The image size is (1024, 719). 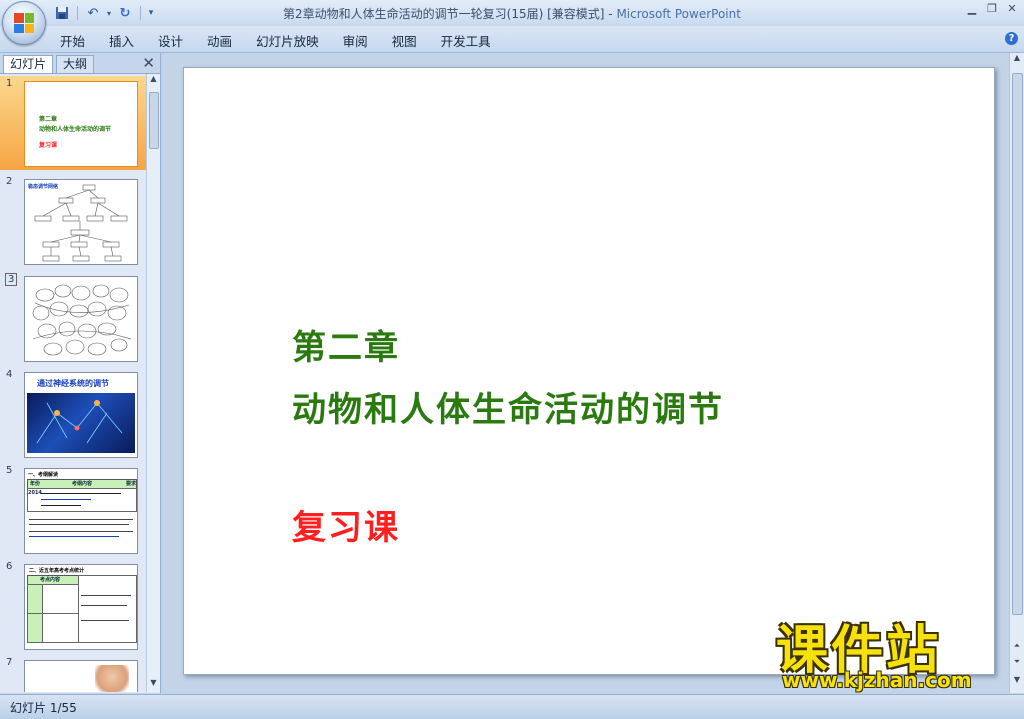 What do you see at coordinates (35, 484) in the screenshot?
I see `table-header-cell: 年份` at bounding box center [35, 484].